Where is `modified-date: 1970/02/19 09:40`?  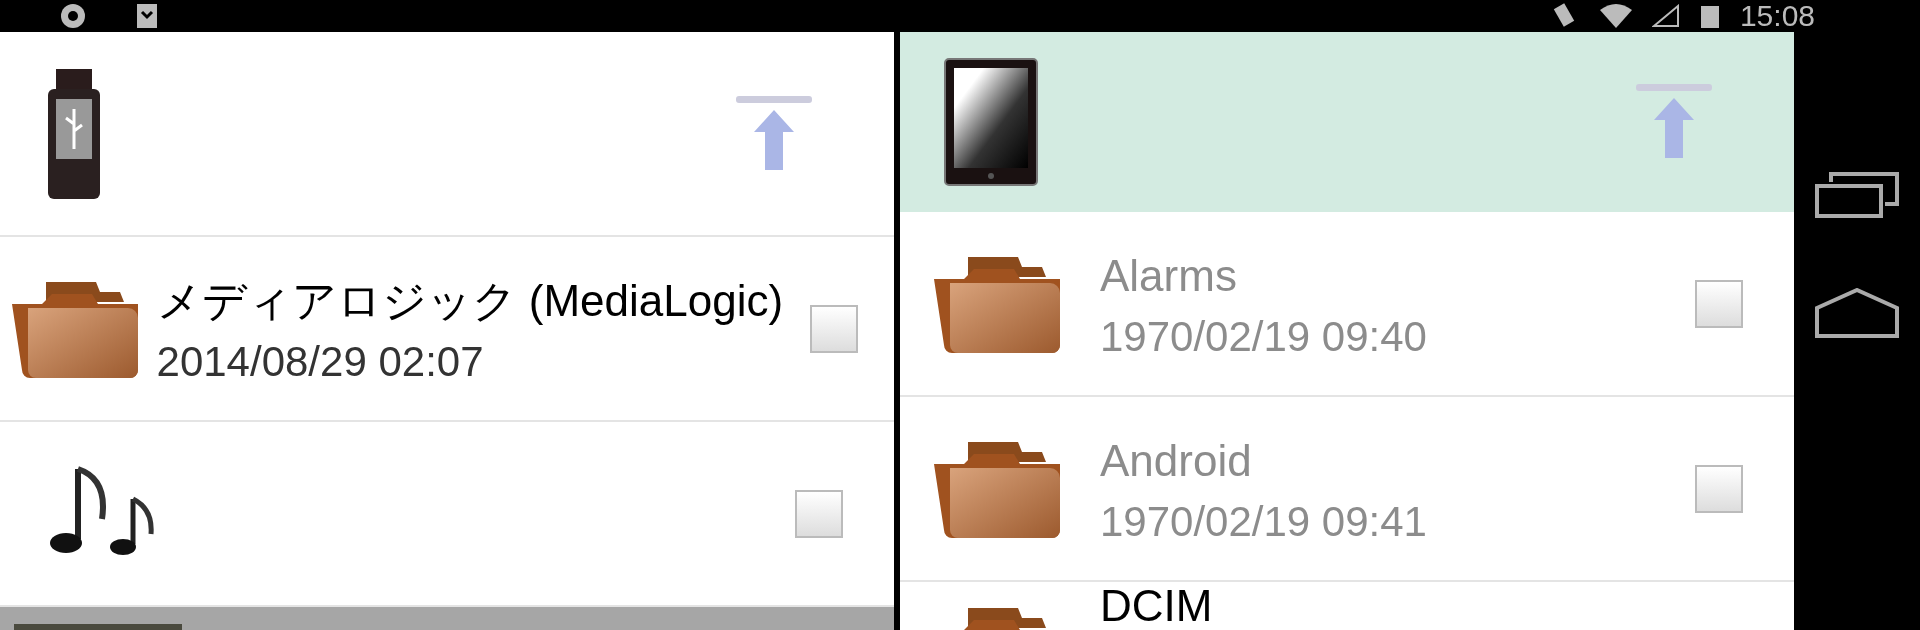
modified-date: 1970/02/19 09:40 is located at coordinates (1264, 336).